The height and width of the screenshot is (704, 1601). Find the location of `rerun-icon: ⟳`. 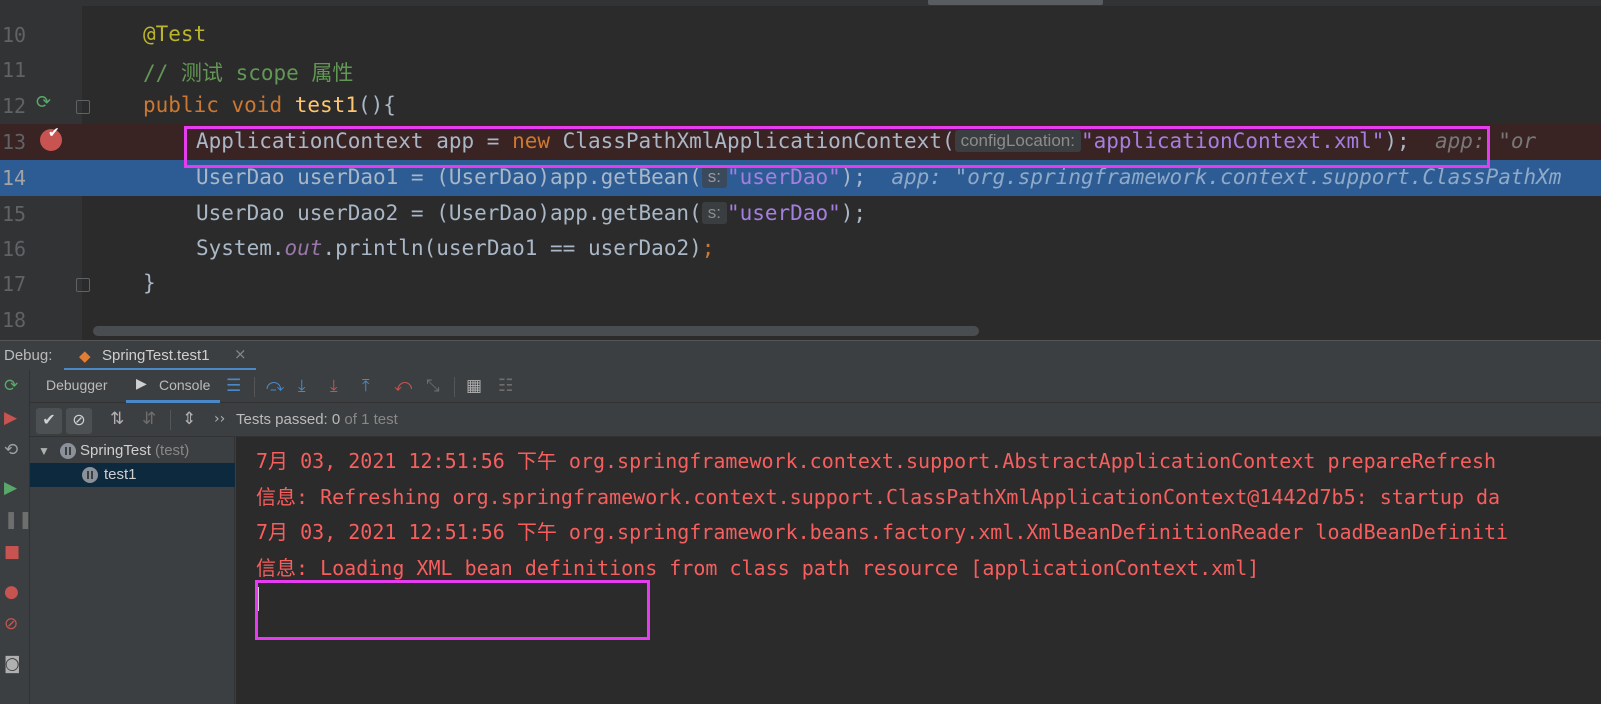

rerun-icon: ⟳ is located at coordinates (11, 386).